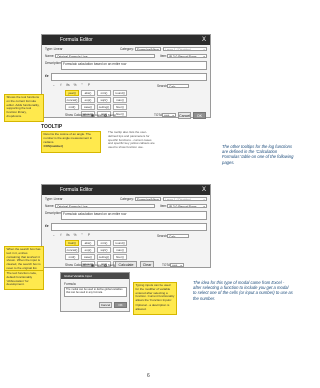 This screenshot has height=388, width=320. Describe the element at coordinates (105, 305) in the screenshot. I see `modal-cancel-button: Cancel` at that location.